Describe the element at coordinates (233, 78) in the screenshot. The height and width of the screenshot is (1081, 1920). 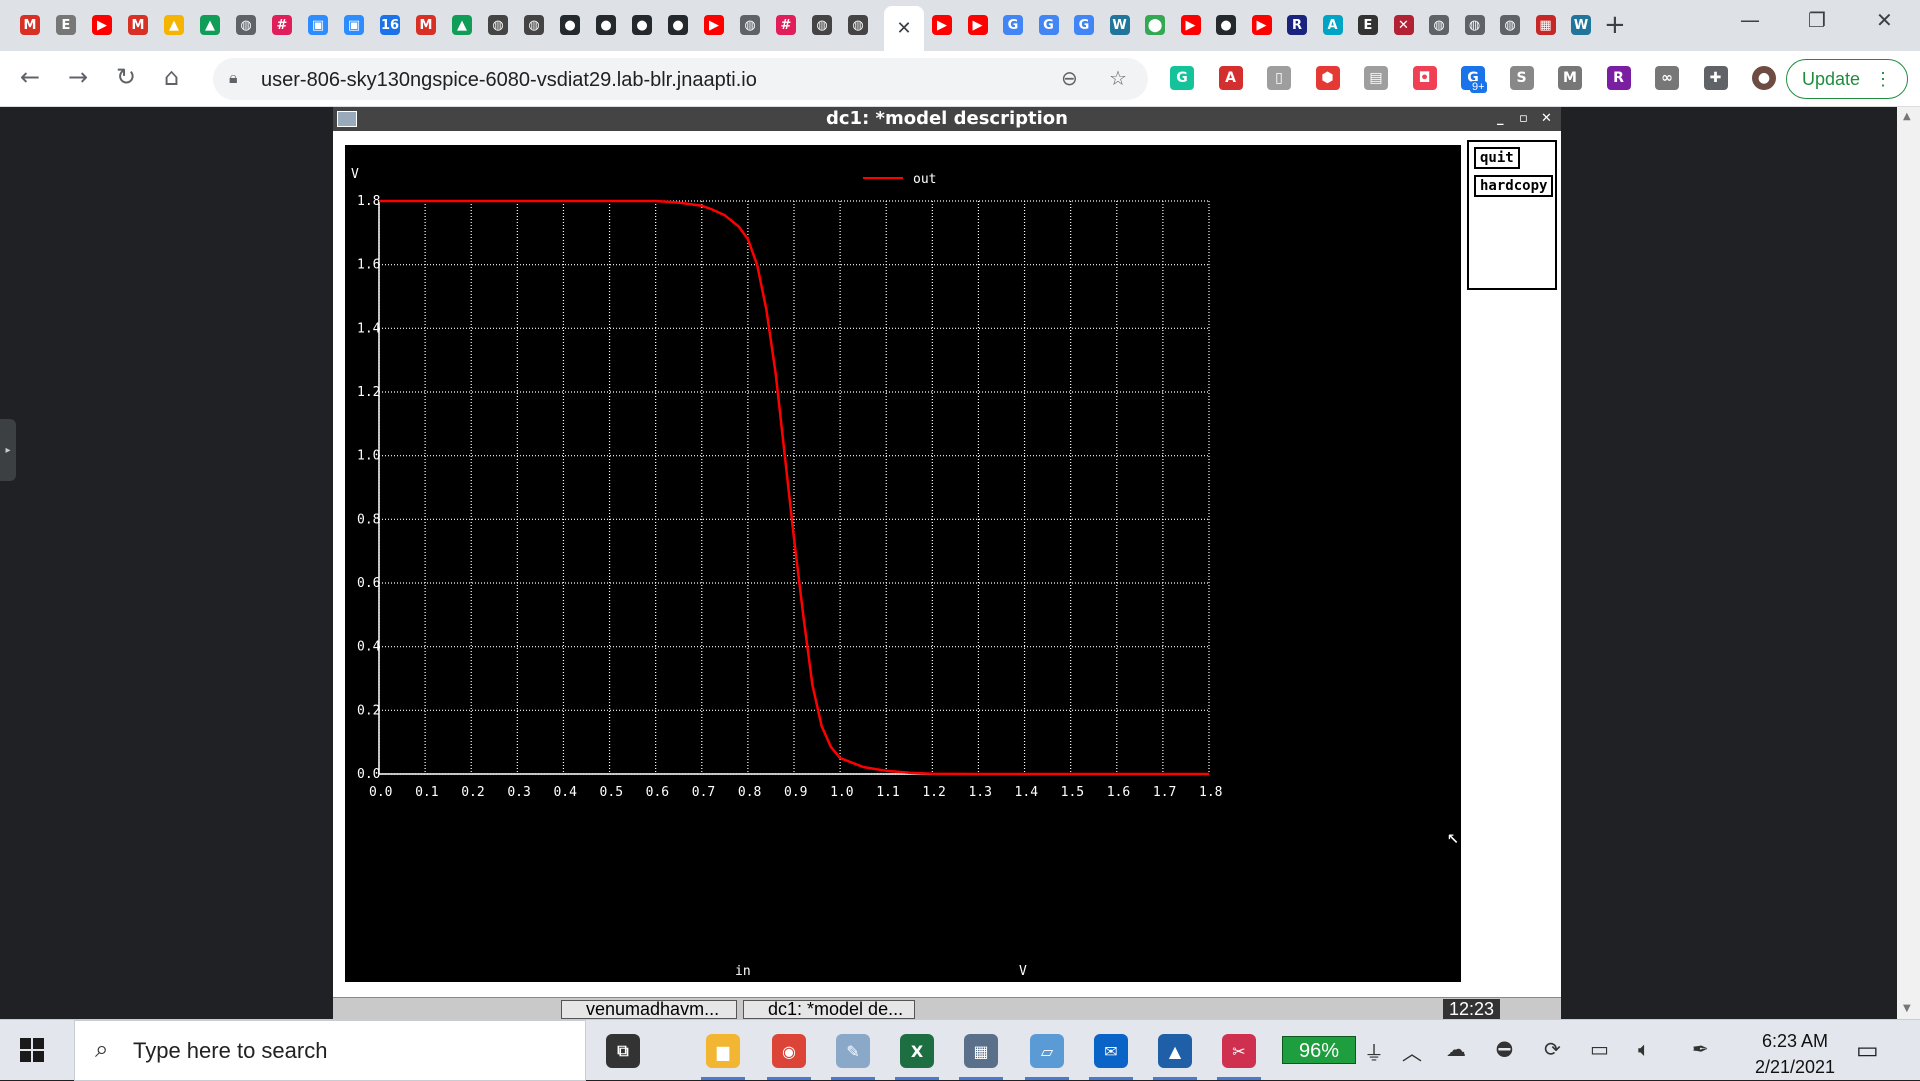
I see `lock-icon: 🔒︎` at that location.